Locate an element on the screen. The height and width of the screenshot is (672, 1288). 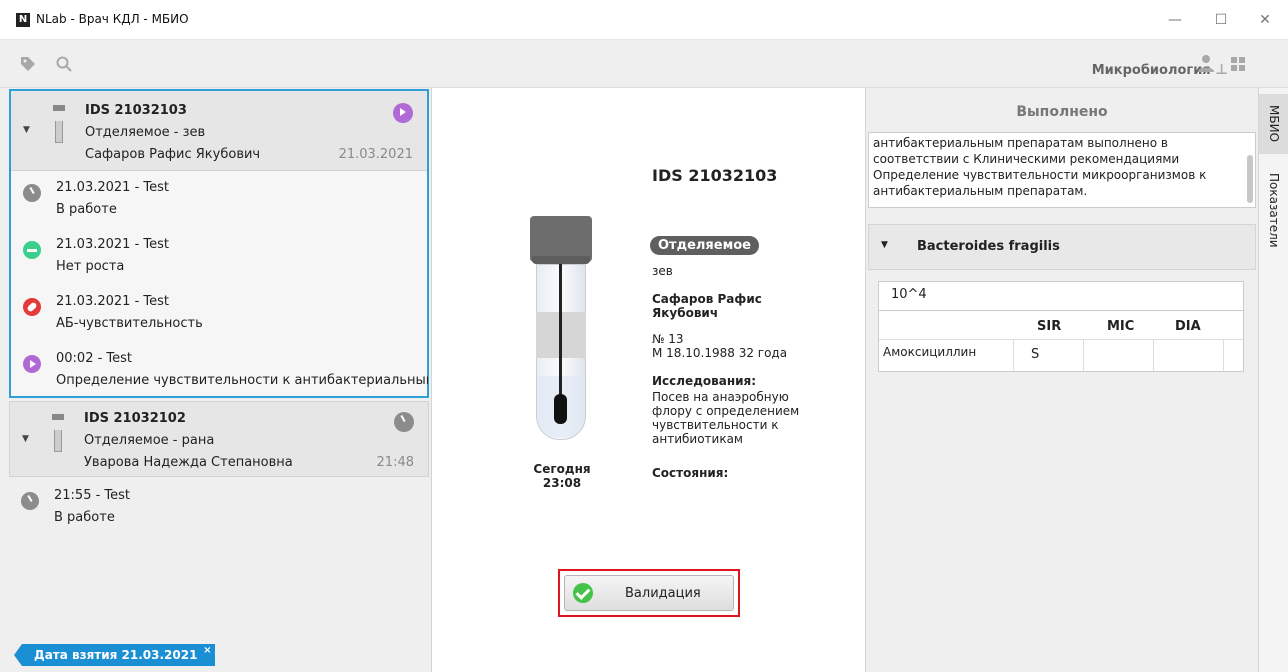
sample-patient: Уварова Надежда Степановна is located at coordinates (188, 462).